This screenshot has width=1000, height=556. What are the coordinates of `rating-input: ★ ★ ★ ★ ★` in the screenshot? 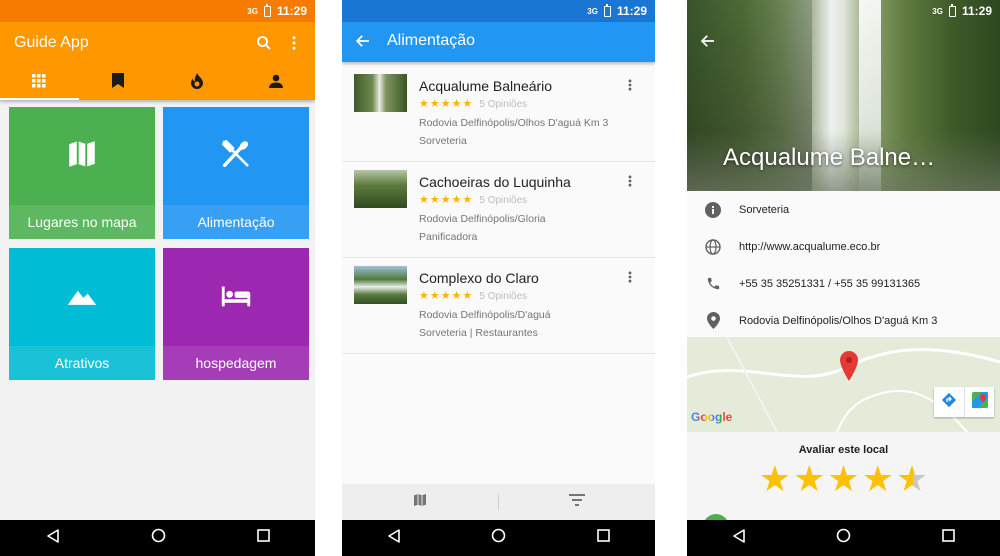 It's located at (843, 479).